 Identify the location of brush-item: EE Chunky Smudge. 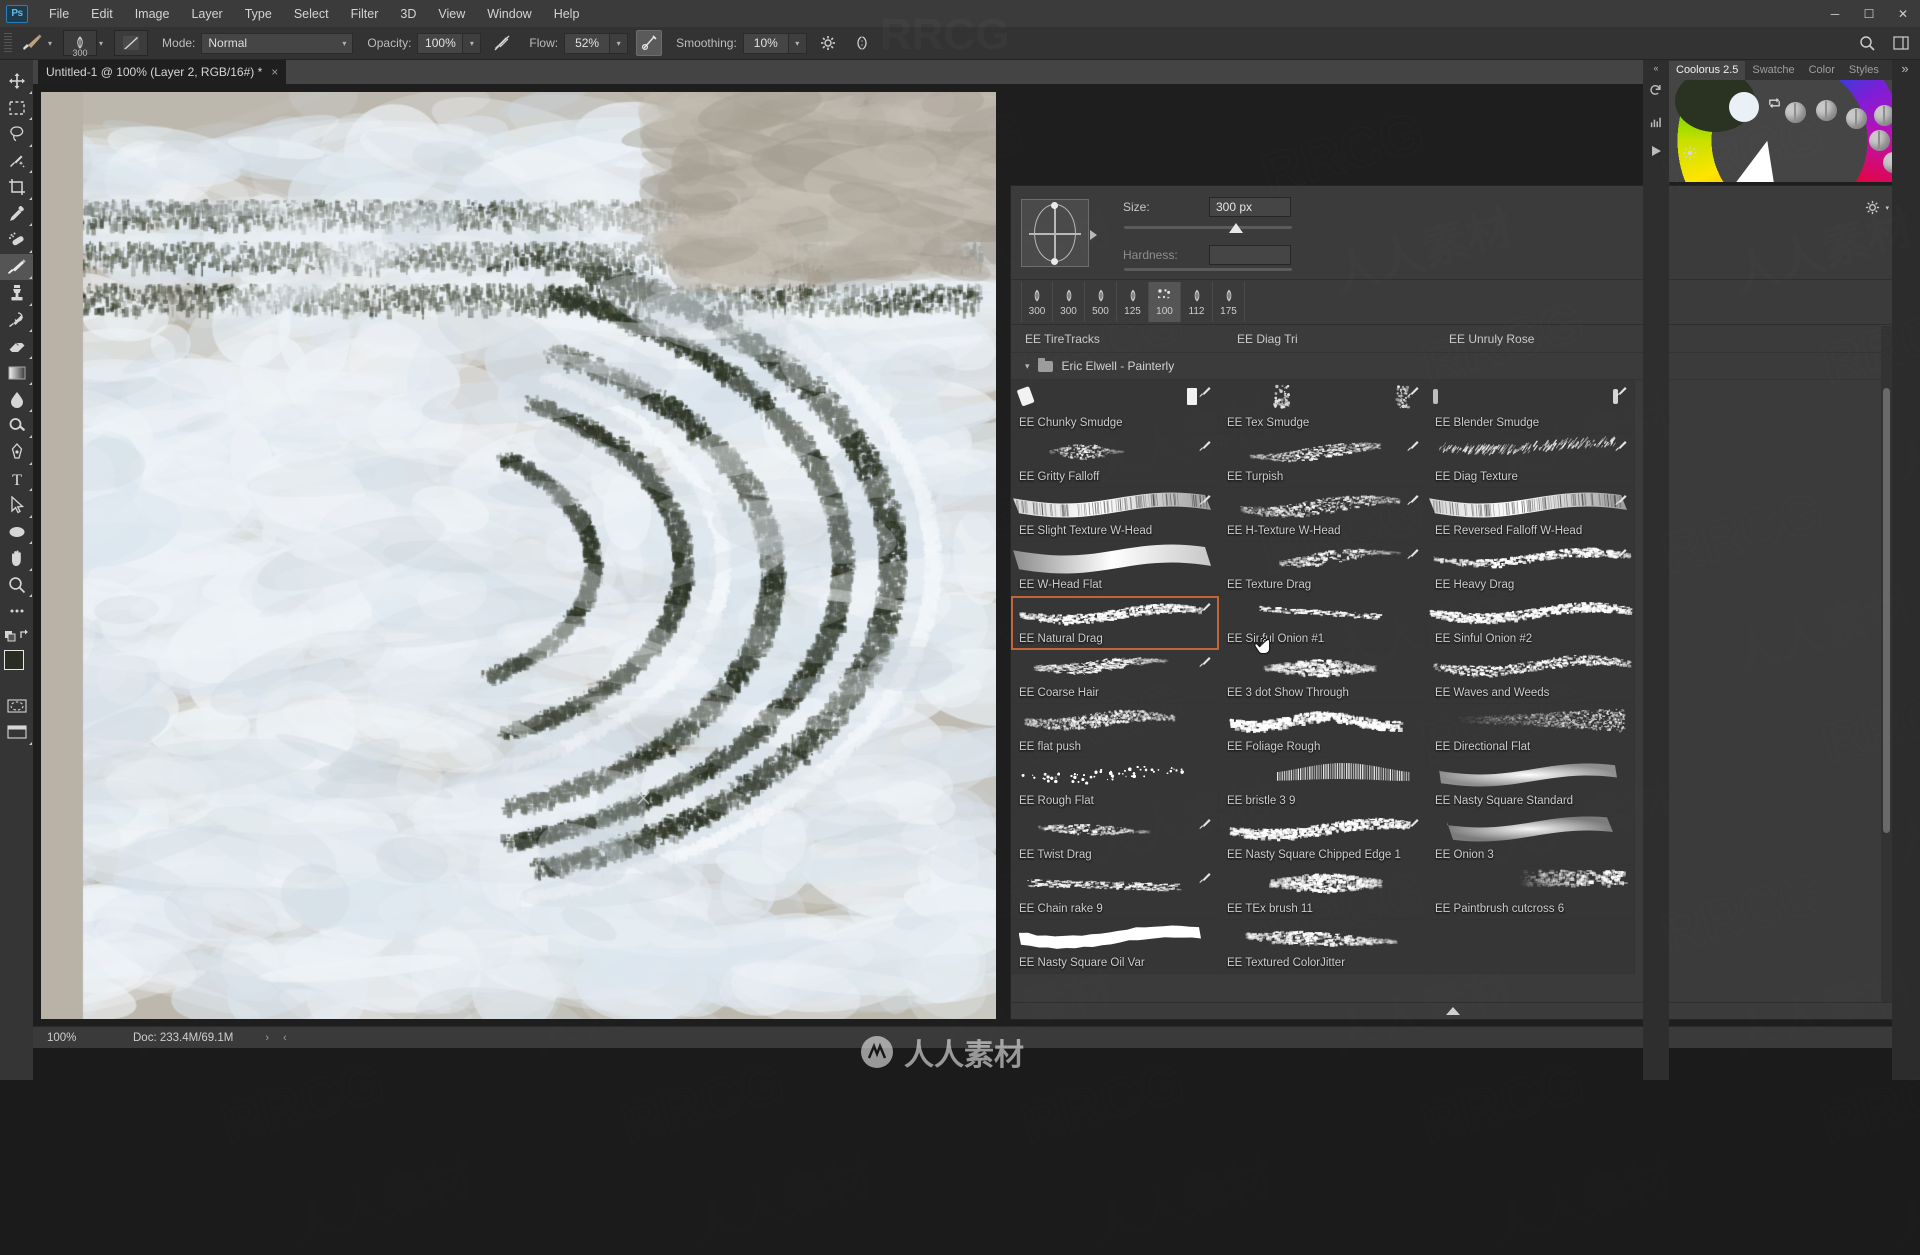
(1115, 407).